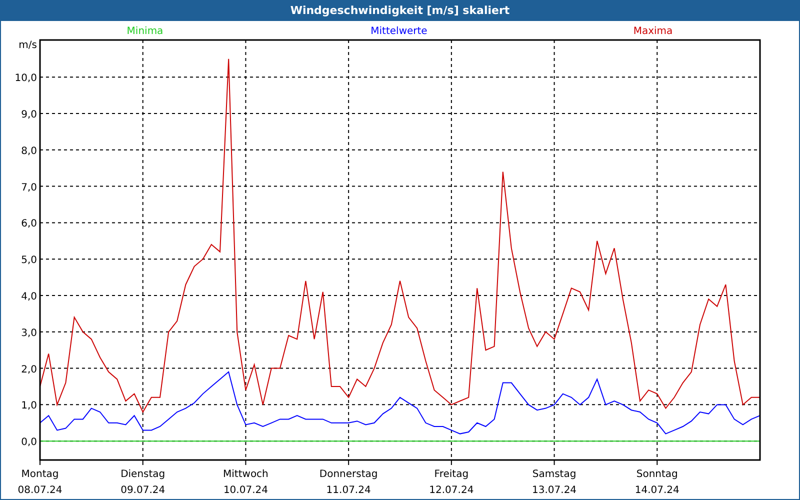 The height and width of the screenshot is (500, 800). Describe the element at coordinates (451, 474) in the screenshot. I see `axis-tick-label: Freitag` at that location.